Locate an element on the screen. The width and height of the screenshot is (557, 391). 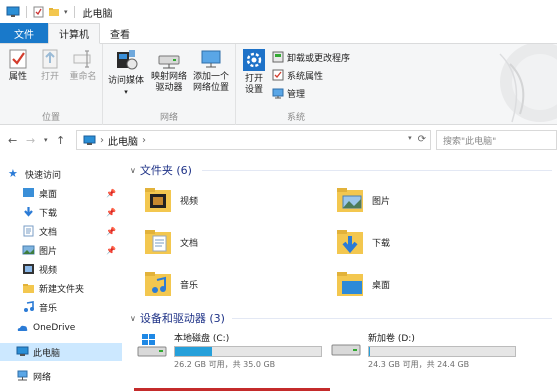
manage-button: 管理 is located at coordinates (288, 93).